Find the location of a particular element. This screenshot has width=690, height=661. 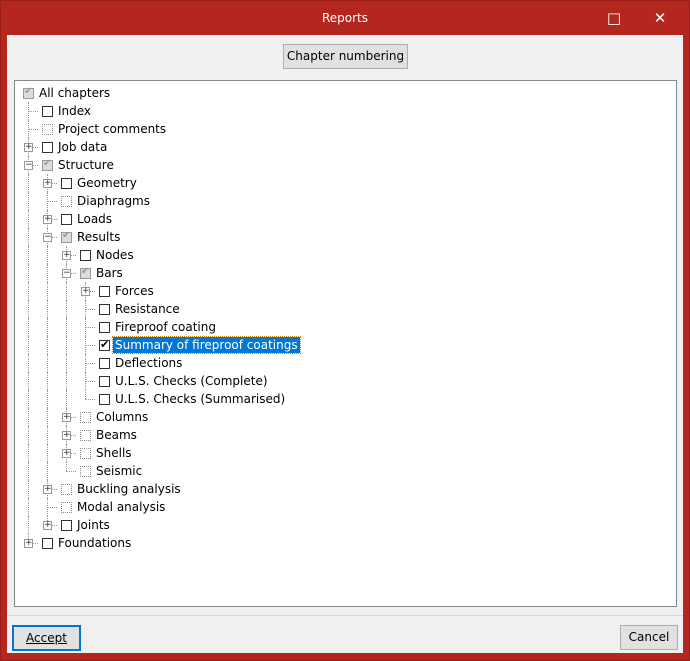

tree-item: All chapters is located at coordinates (345, 93).